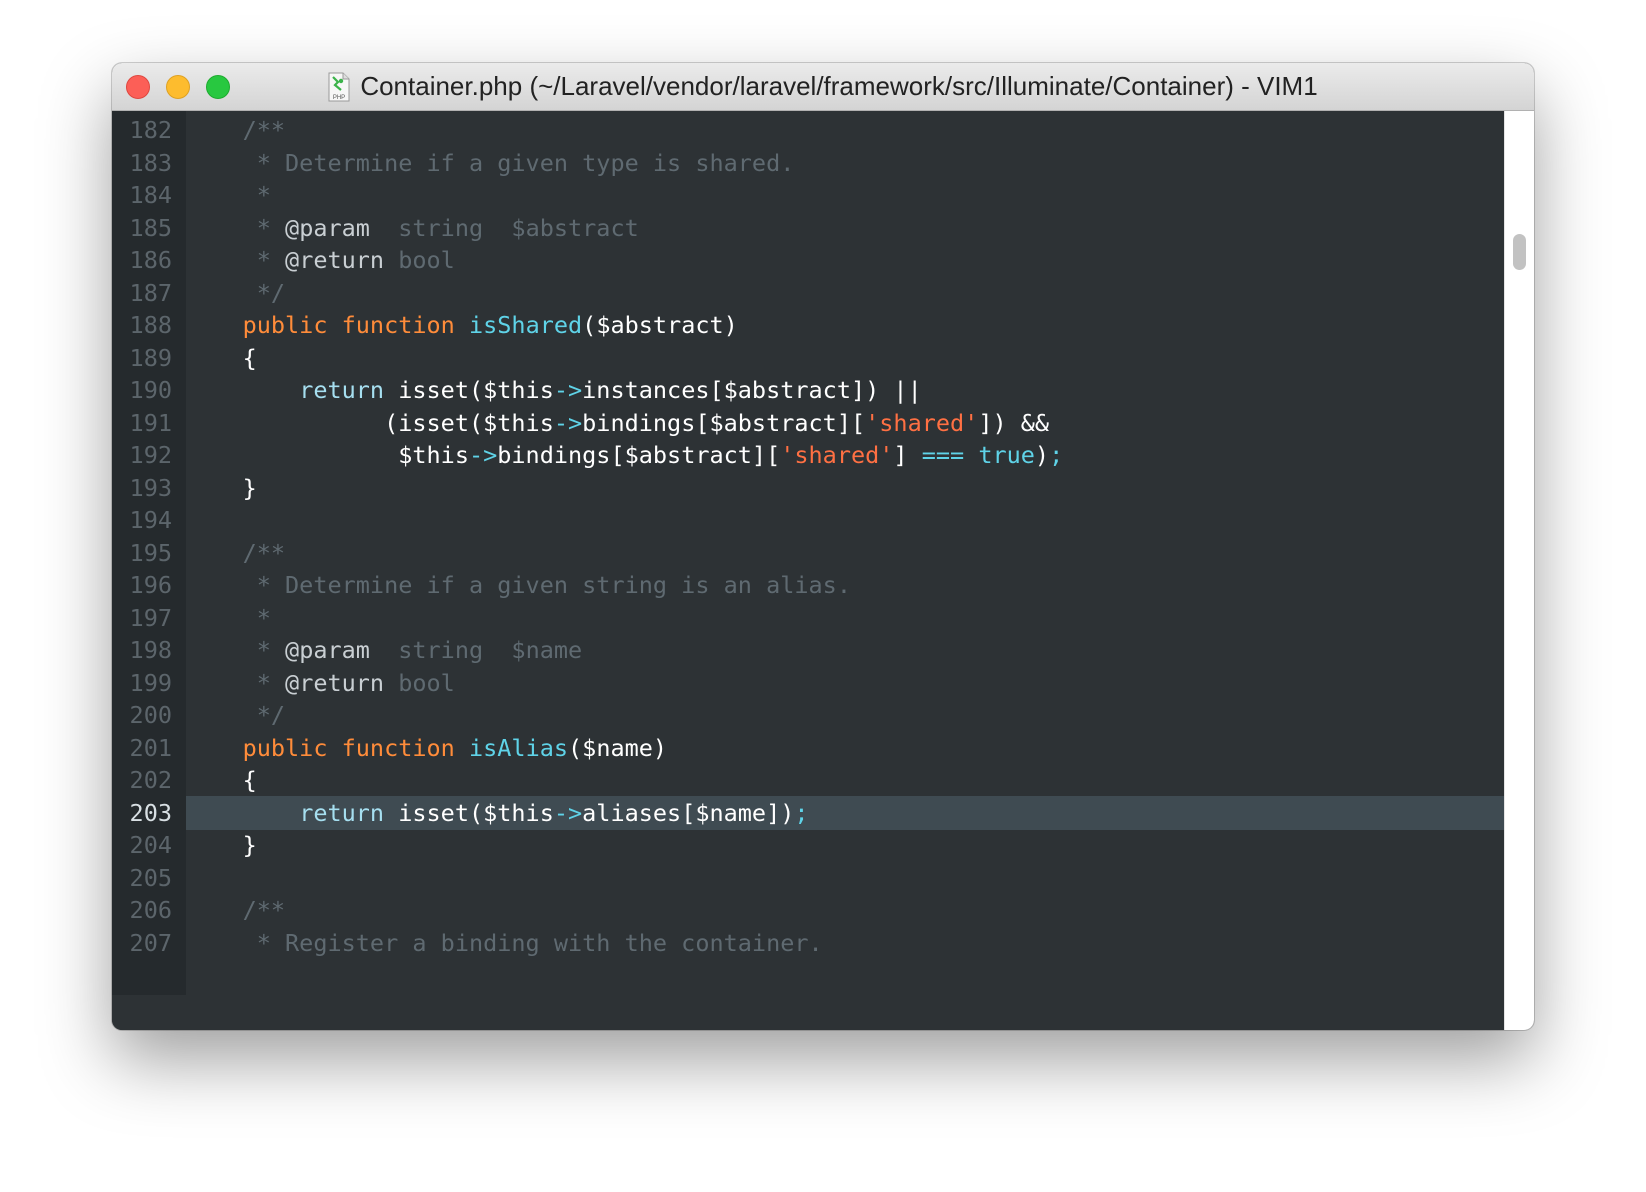 The width and height of the screenshot is (1646, 1192). Describe the element at coordinates (724, 422) in the screenshot. I see `code-token: bindings[$abstract][` at that location.